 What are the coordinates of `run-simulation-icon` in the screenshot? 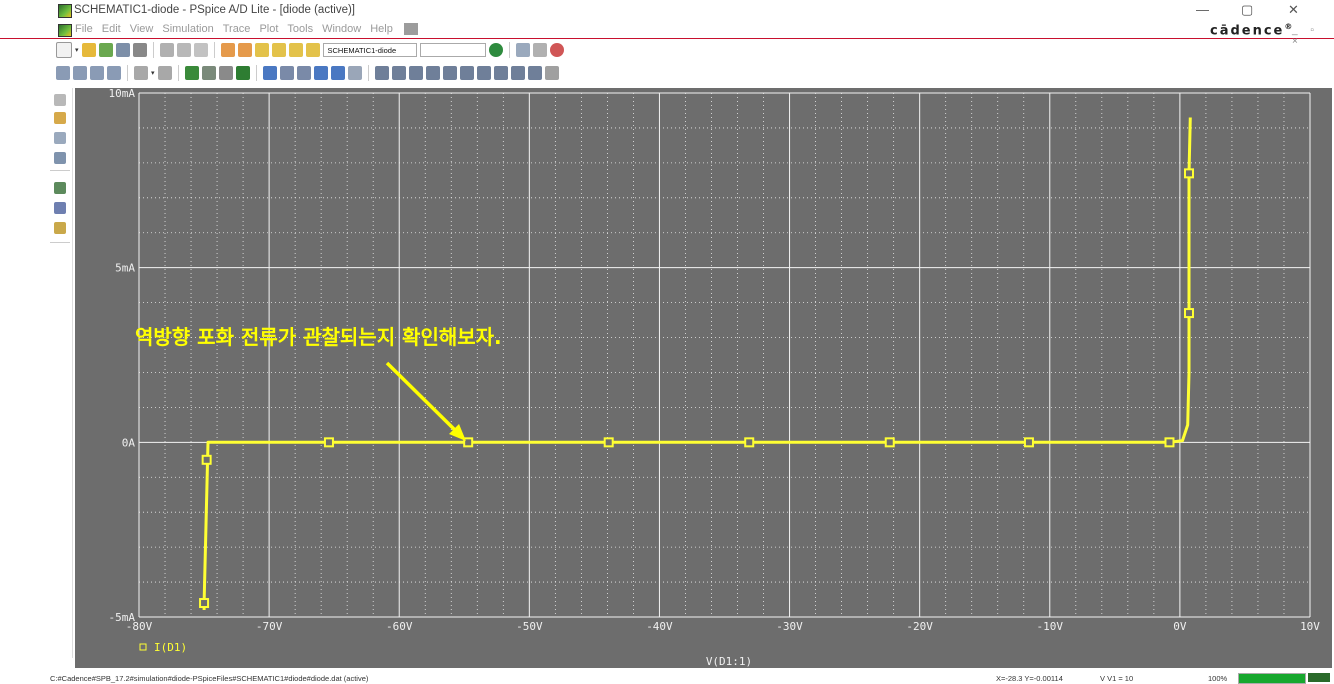 It's located at (495, 50).